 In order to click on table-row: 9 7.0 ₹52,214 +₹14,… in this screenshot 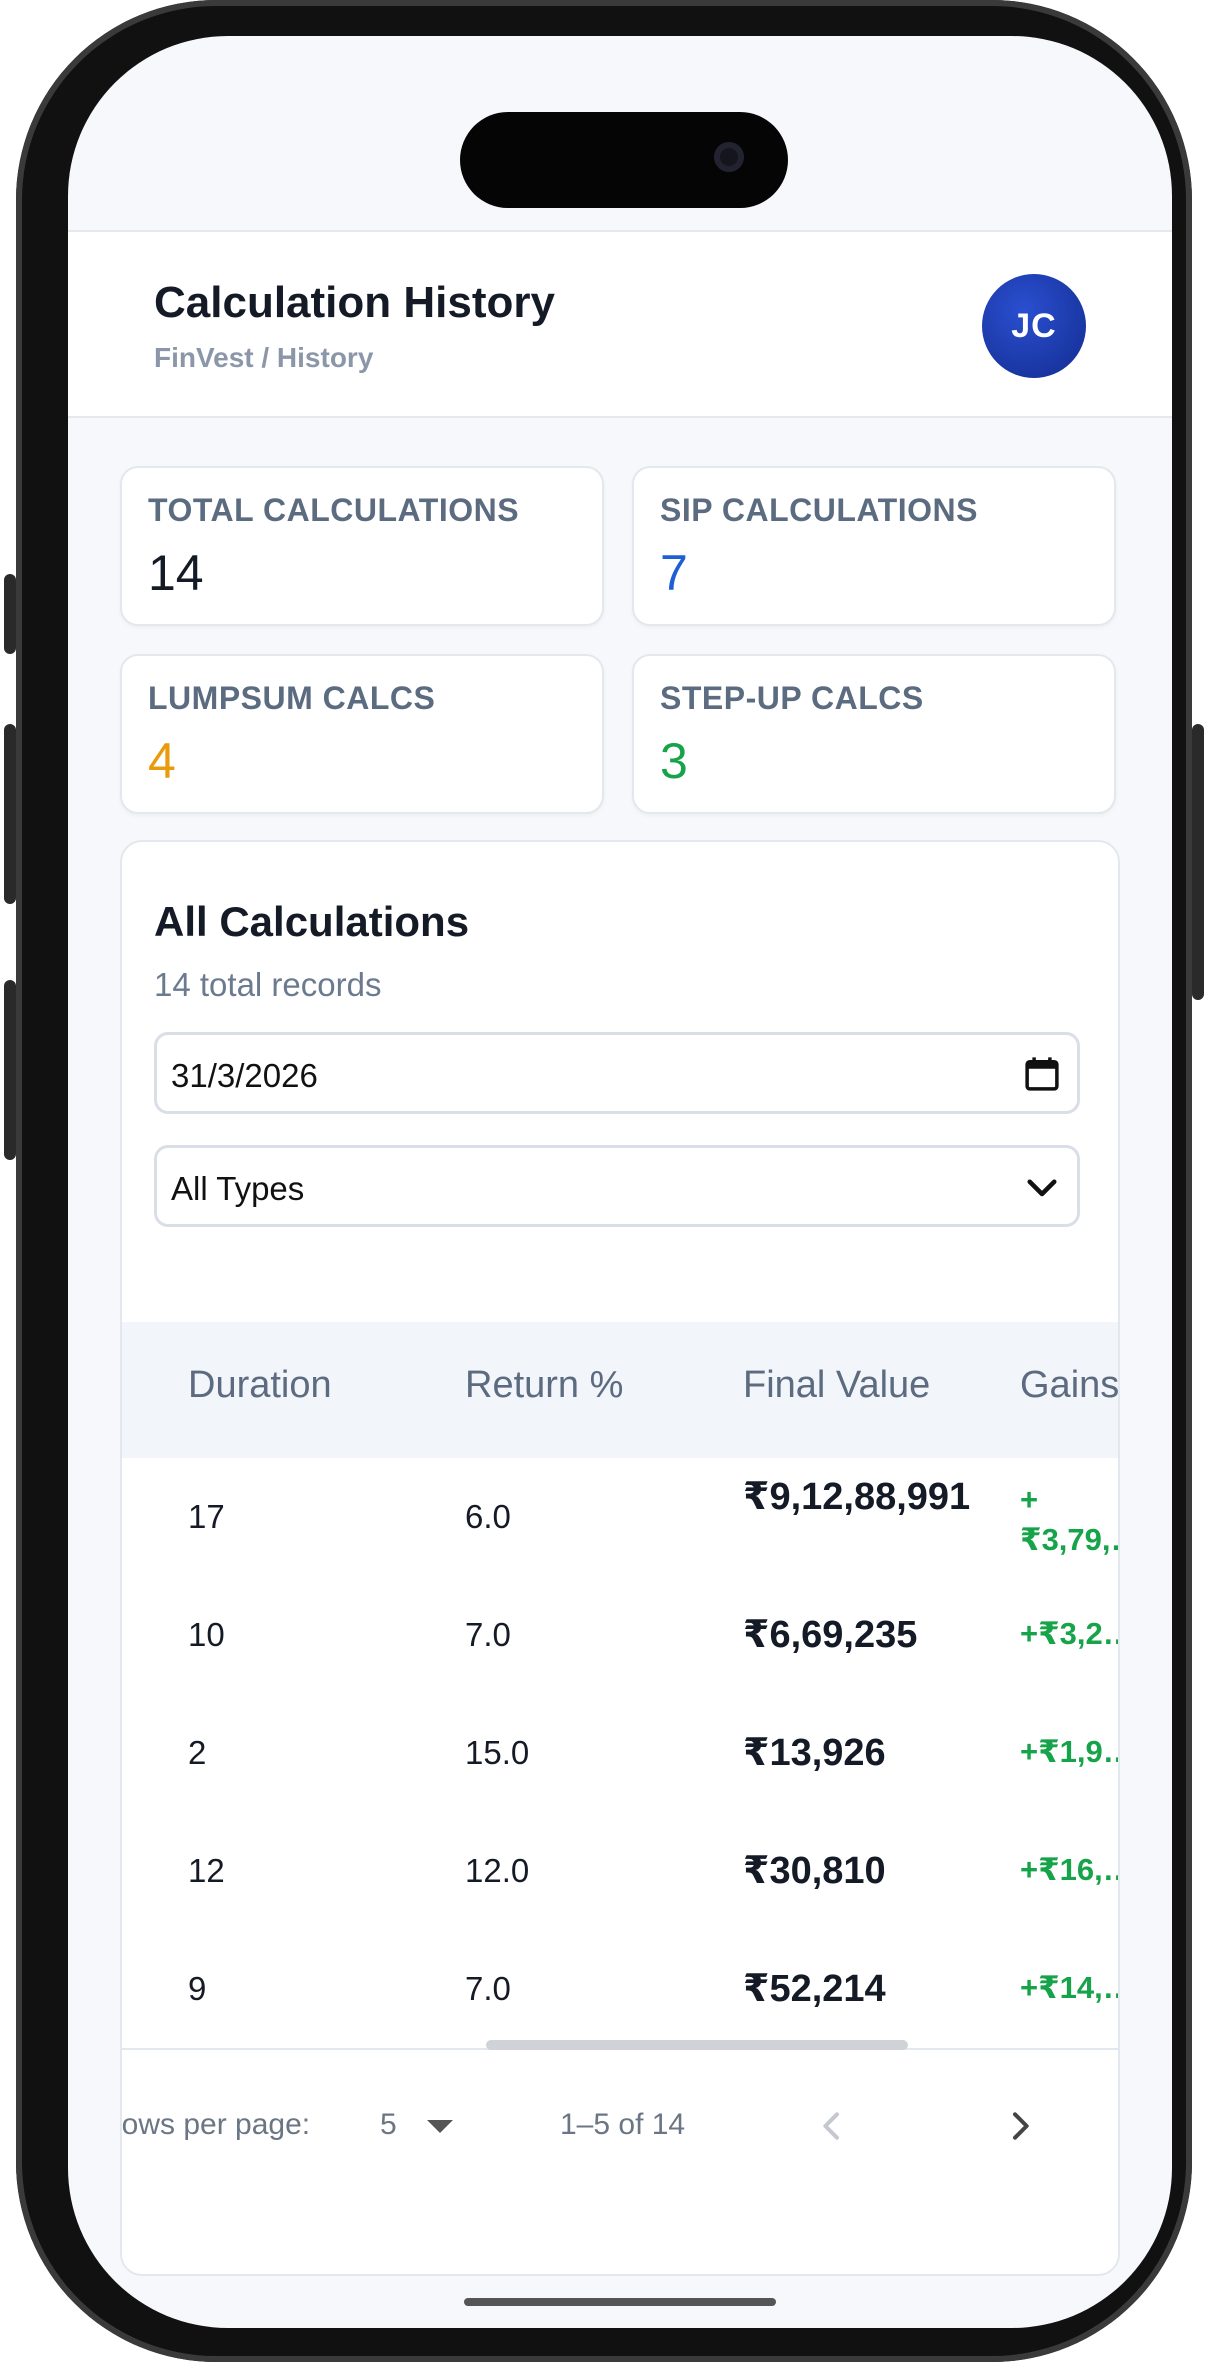, I will do `click(620, 1990)`.